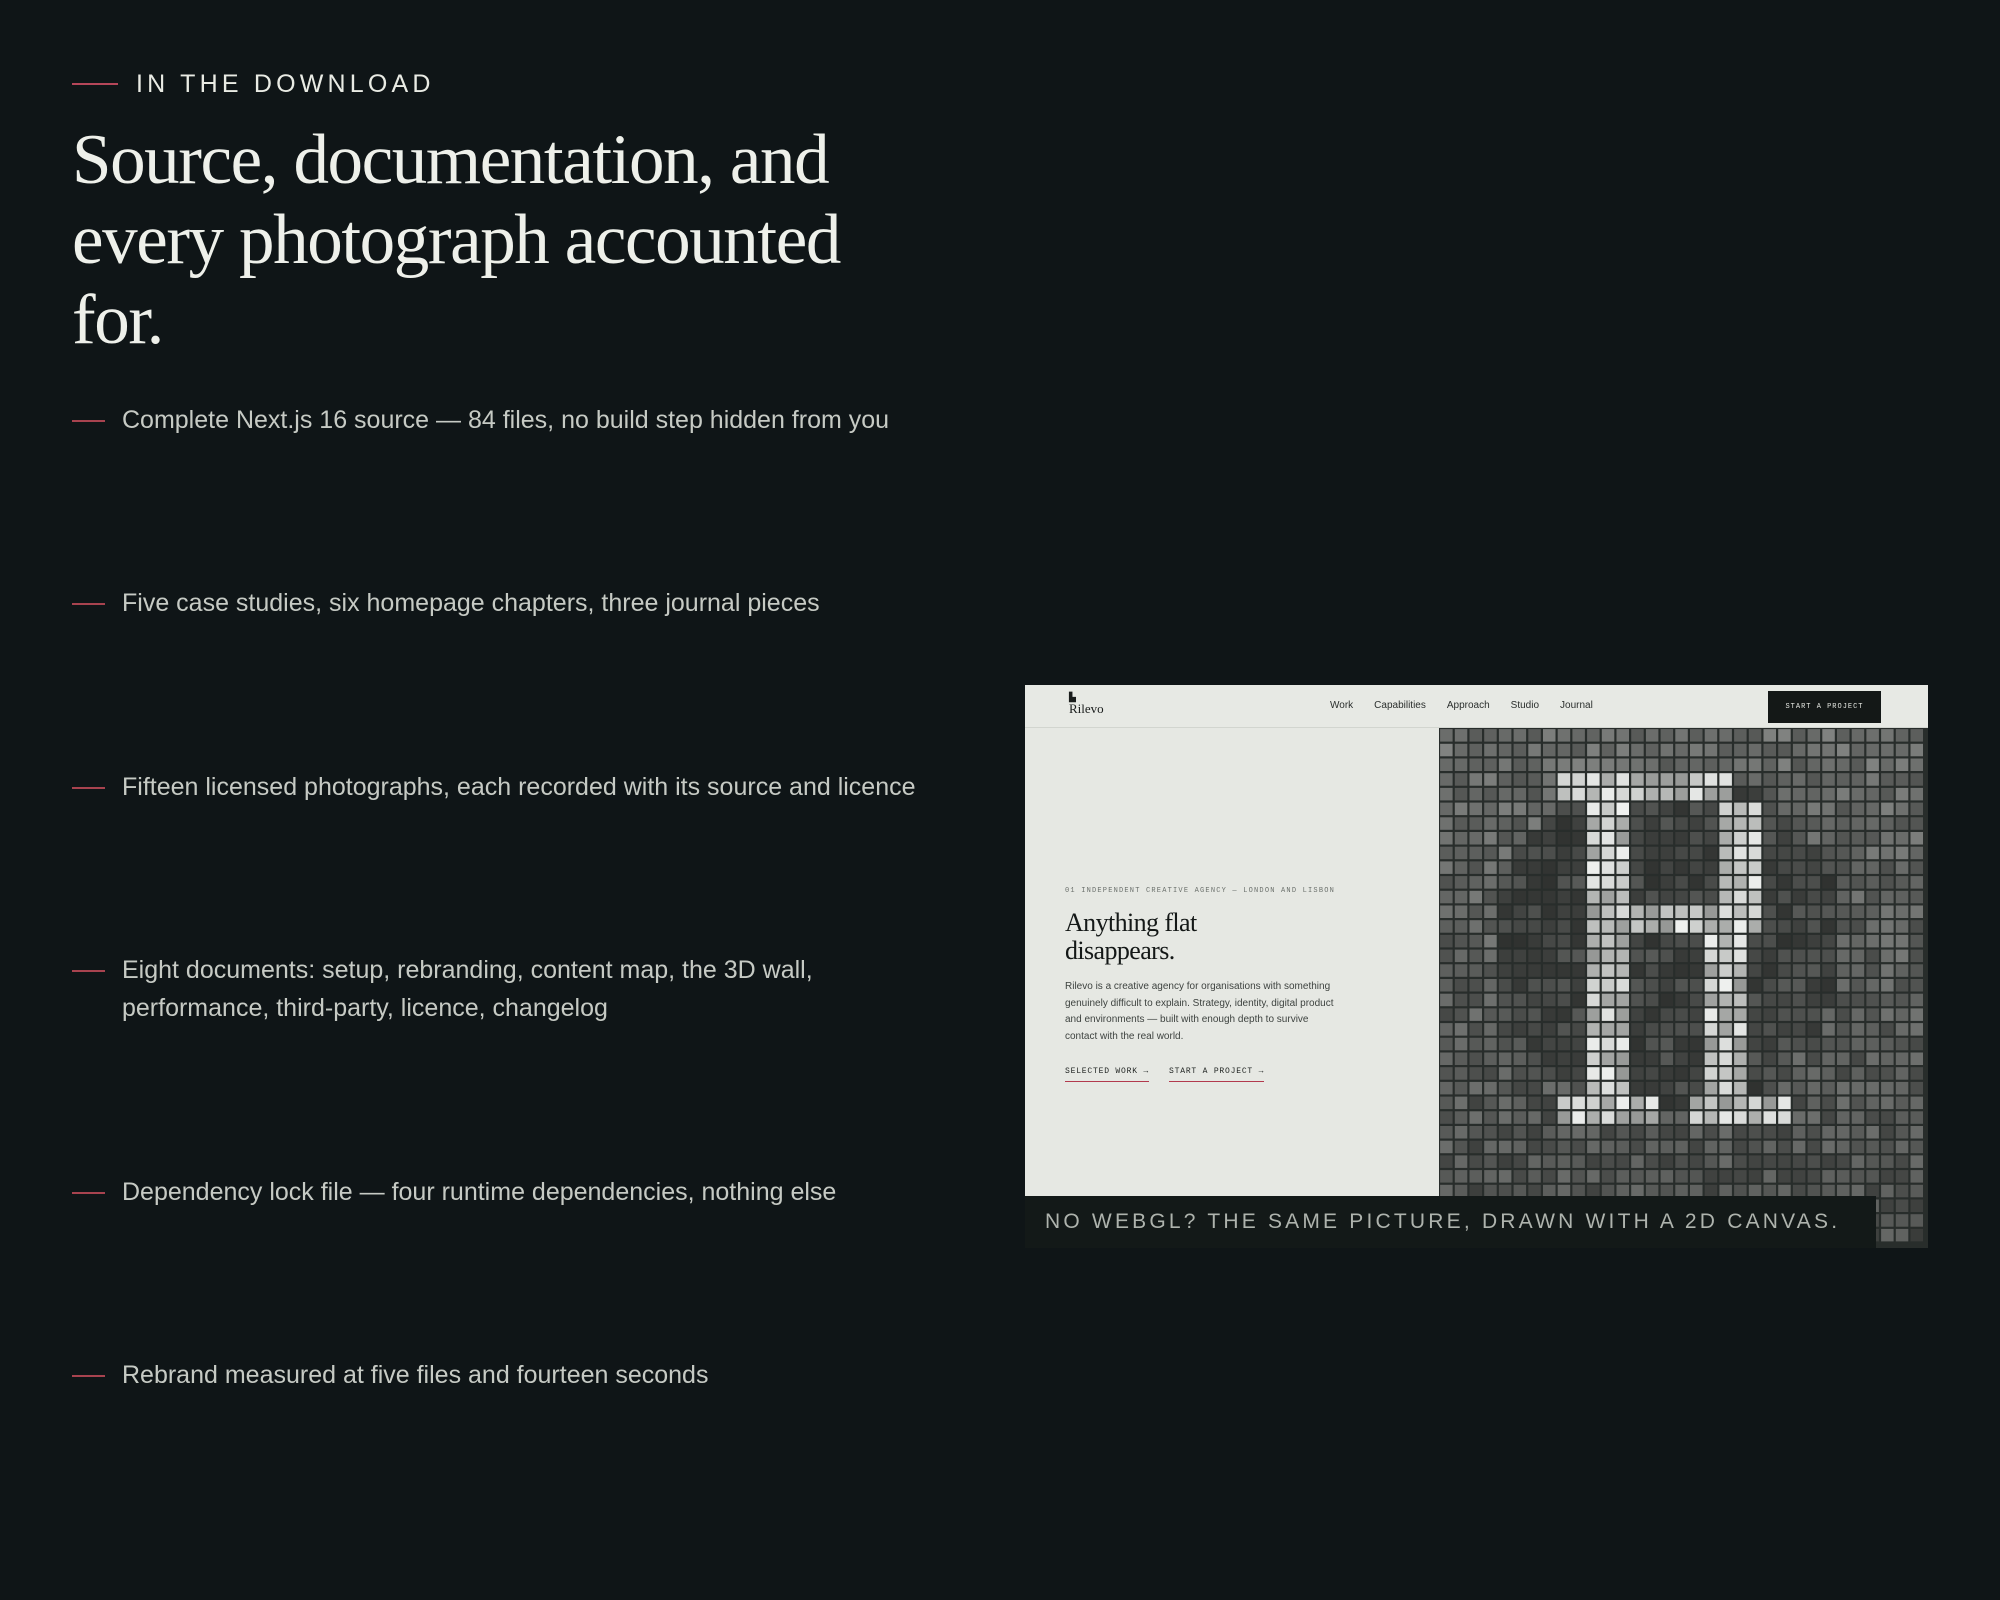  I want to click on eyebrow-label: IN THE DOWNLOAD, so click(285, 83).